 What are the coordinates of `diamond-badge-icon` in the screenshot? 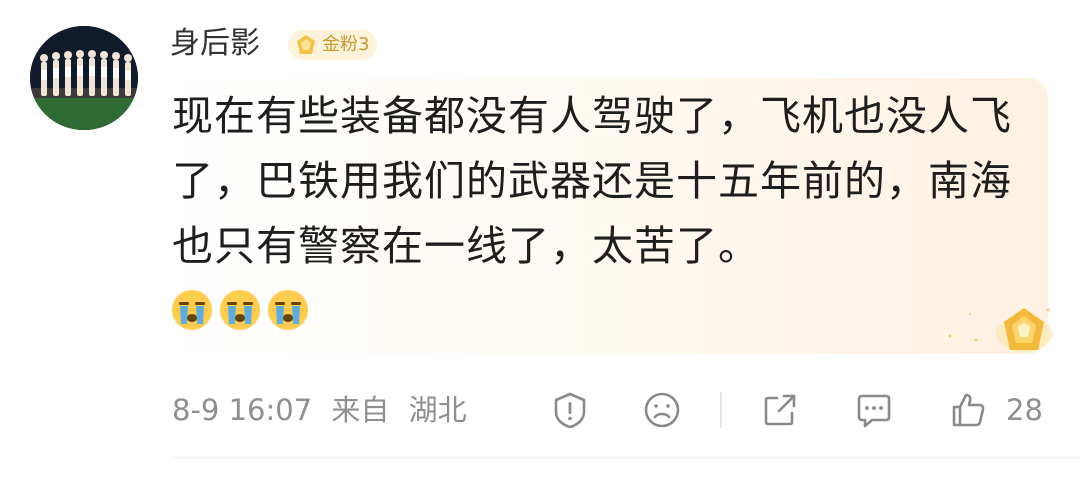 It's located at (306, 44).